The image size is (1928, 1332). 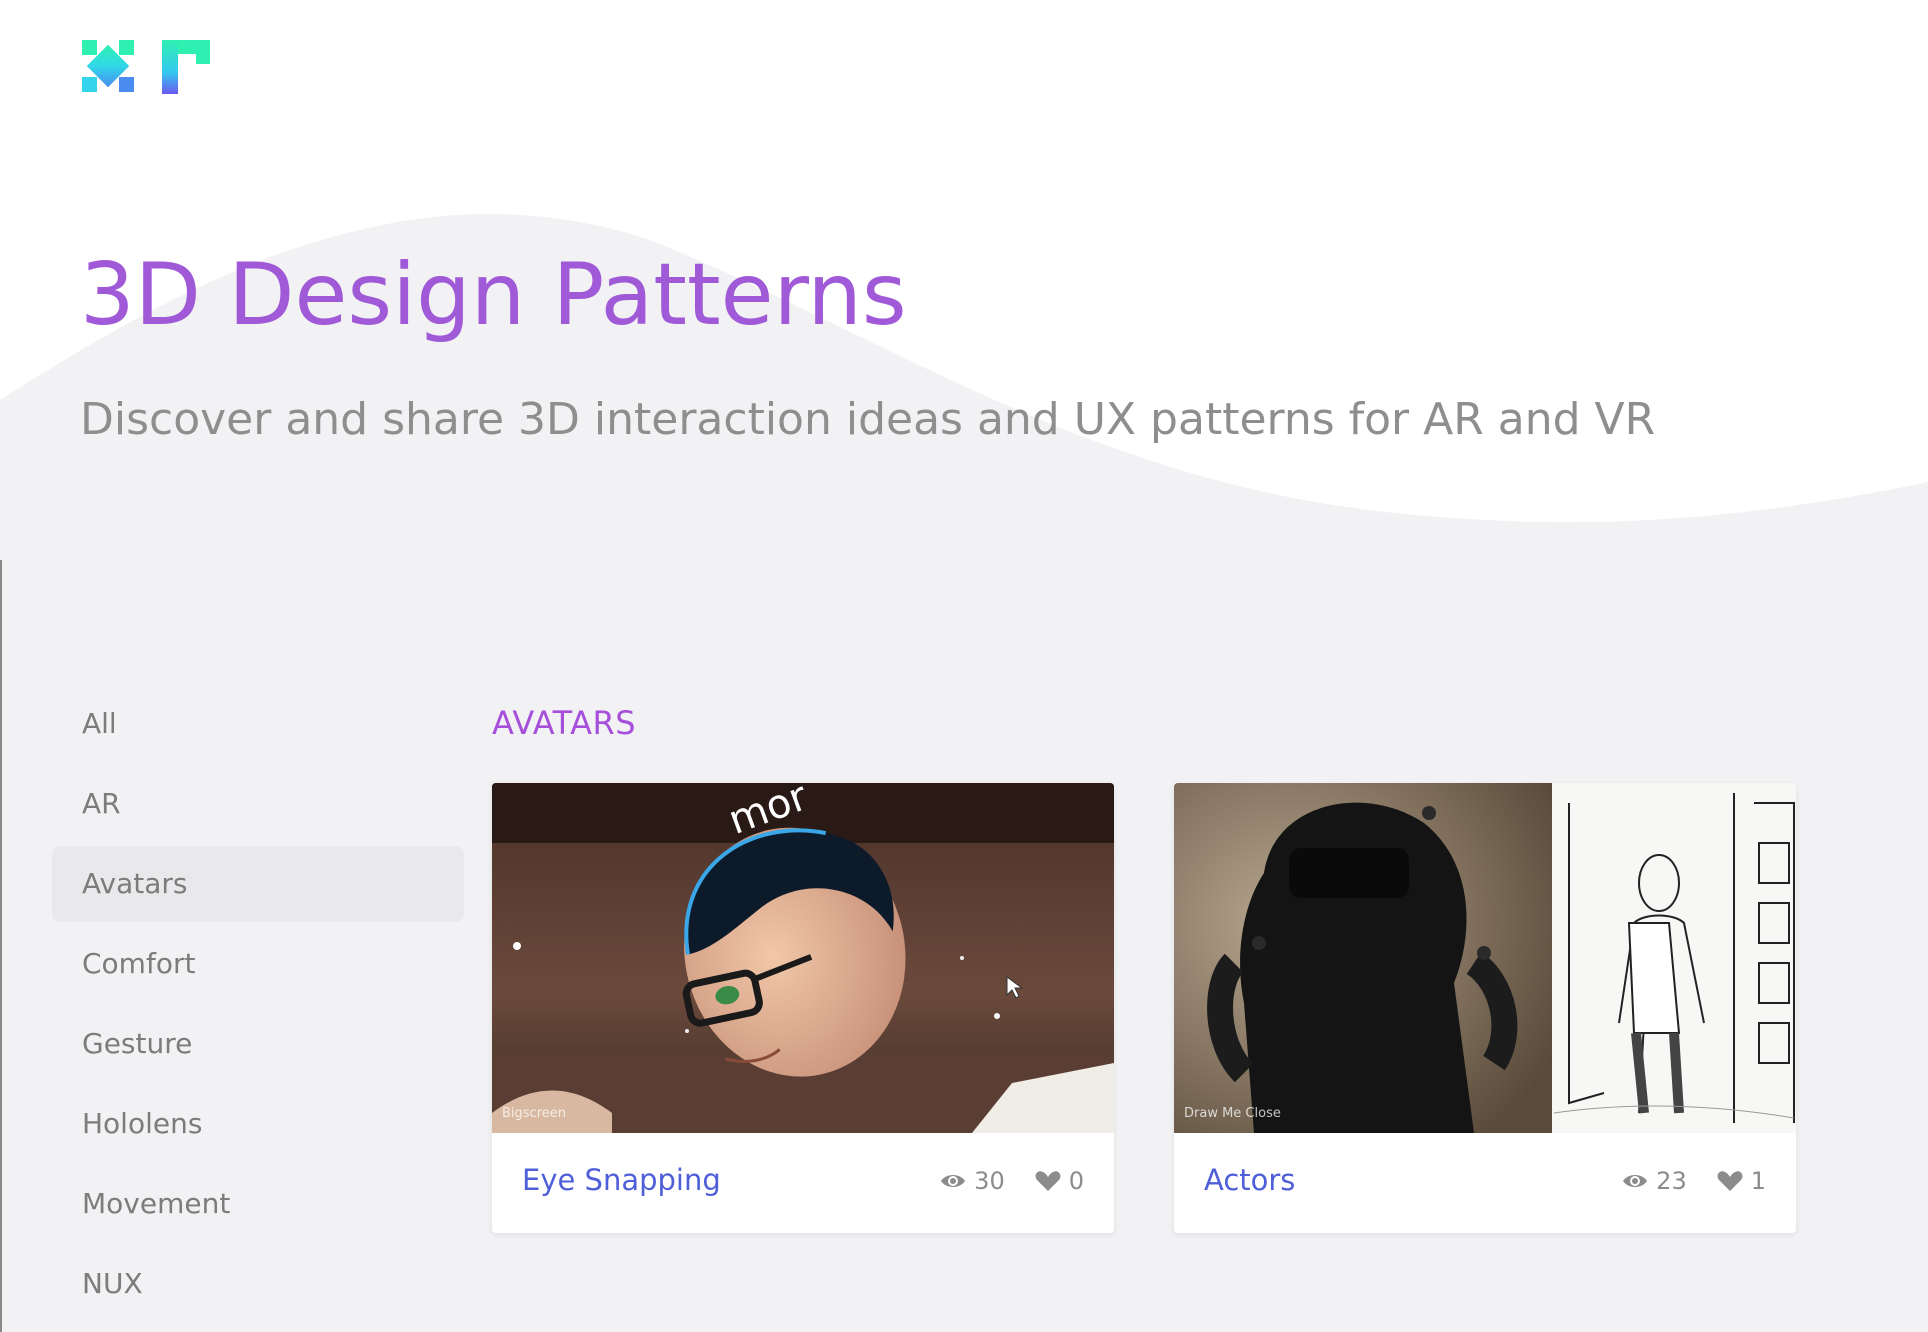 What do you see at coordinates (258, 724) in the screenshot?
I see `sidebar-item-all: All` at bounding box center [258, 724].